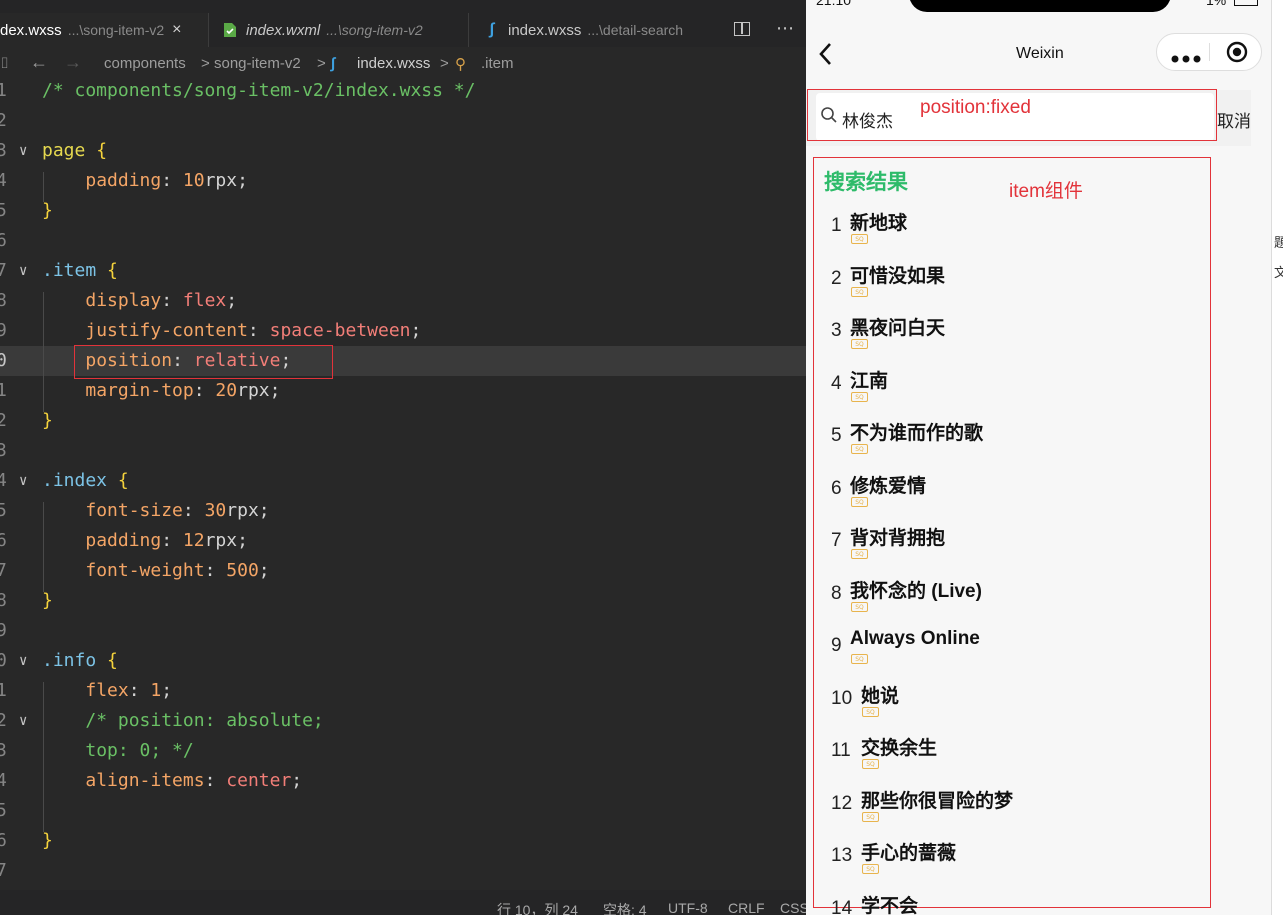 This screenshot has height=915, width=1283. Describe the element at coordinates (4, 63) in the screenshot. I see `scm-icon: ⌷` at that location.